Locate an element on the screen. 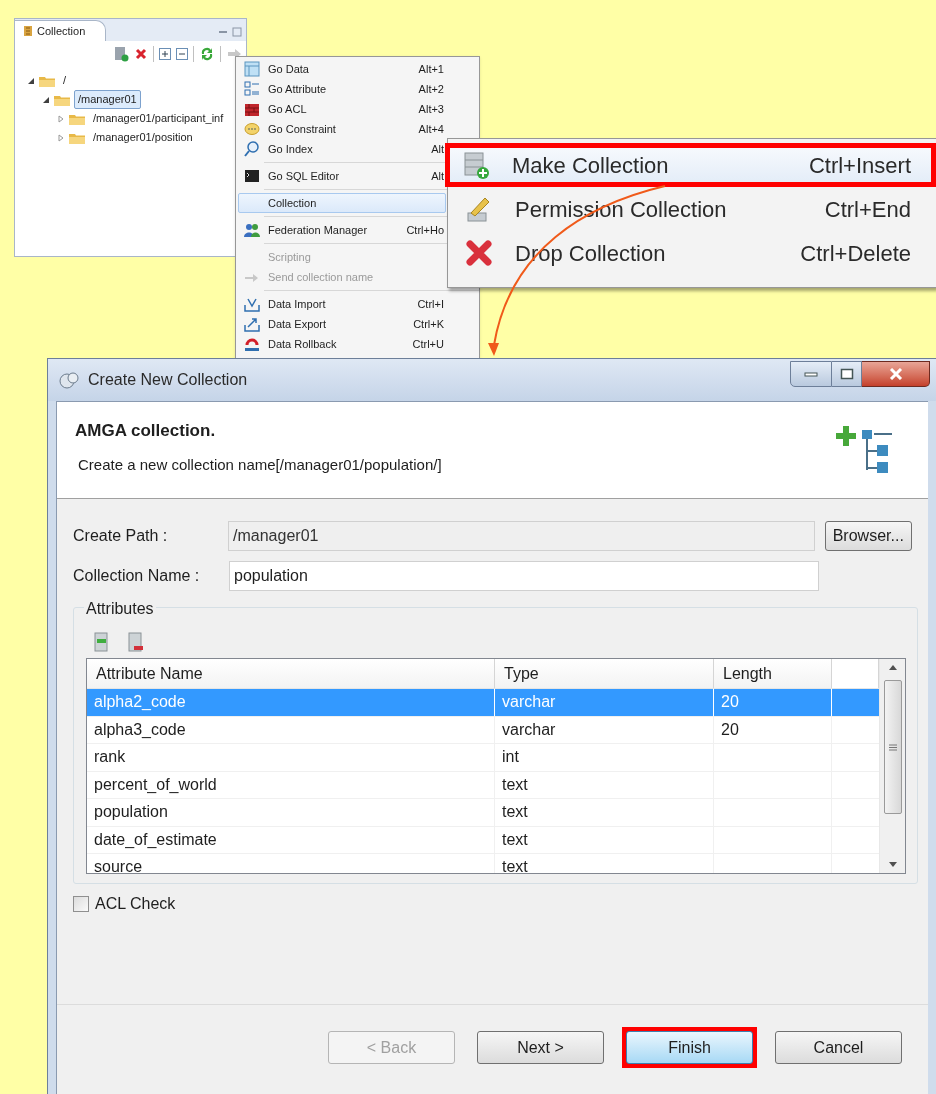  scroll-down-icon is located at coordinates (892, 864).